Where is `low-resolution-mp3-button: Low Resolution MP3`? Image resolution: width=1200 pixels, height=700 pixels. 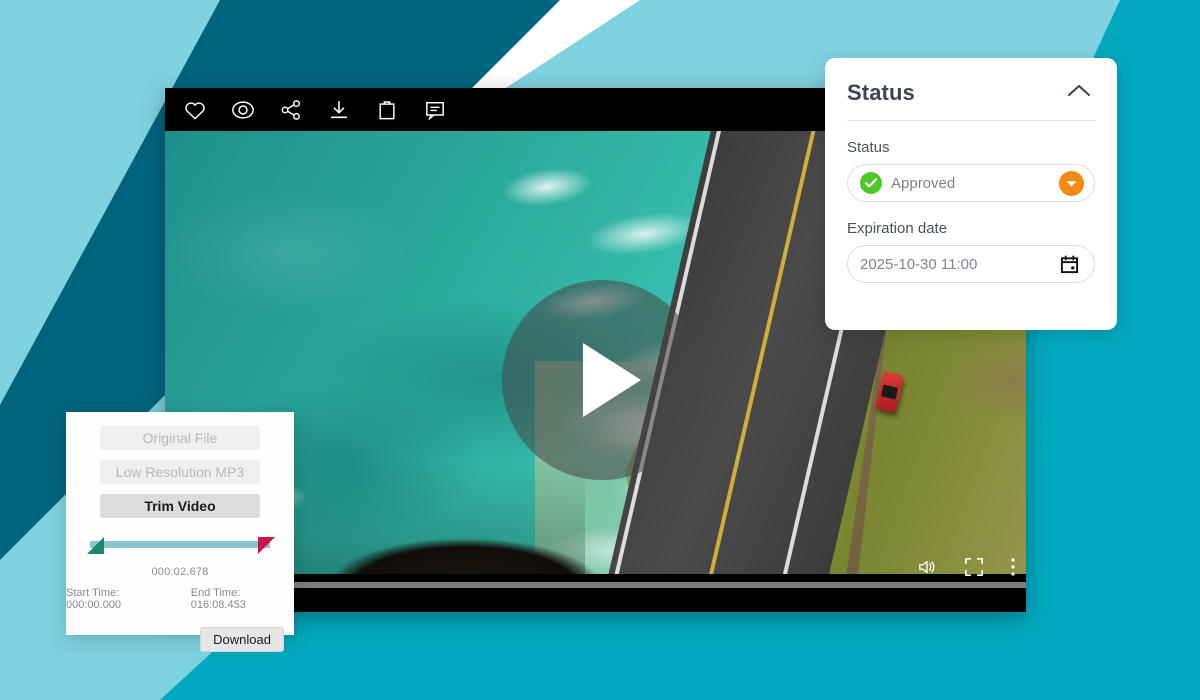 low-resolution-mp3-button: Low Resolution MP3 is located at coordinates (180, 472).